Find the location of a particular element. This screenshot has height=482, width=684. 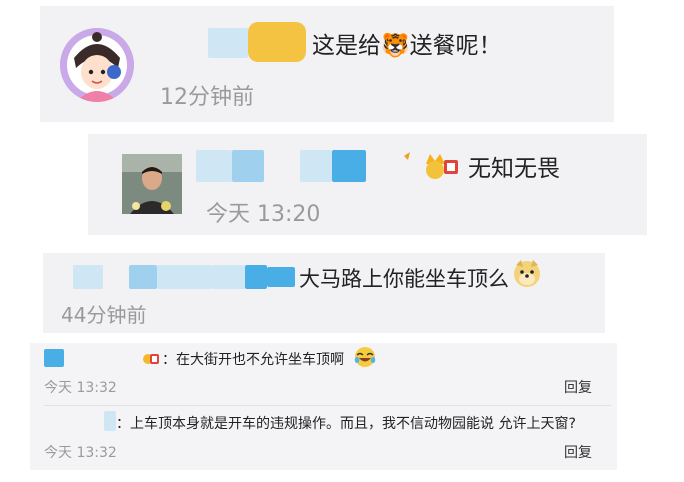

avatar-cartoon-icon is located at coordinates (97, 65).